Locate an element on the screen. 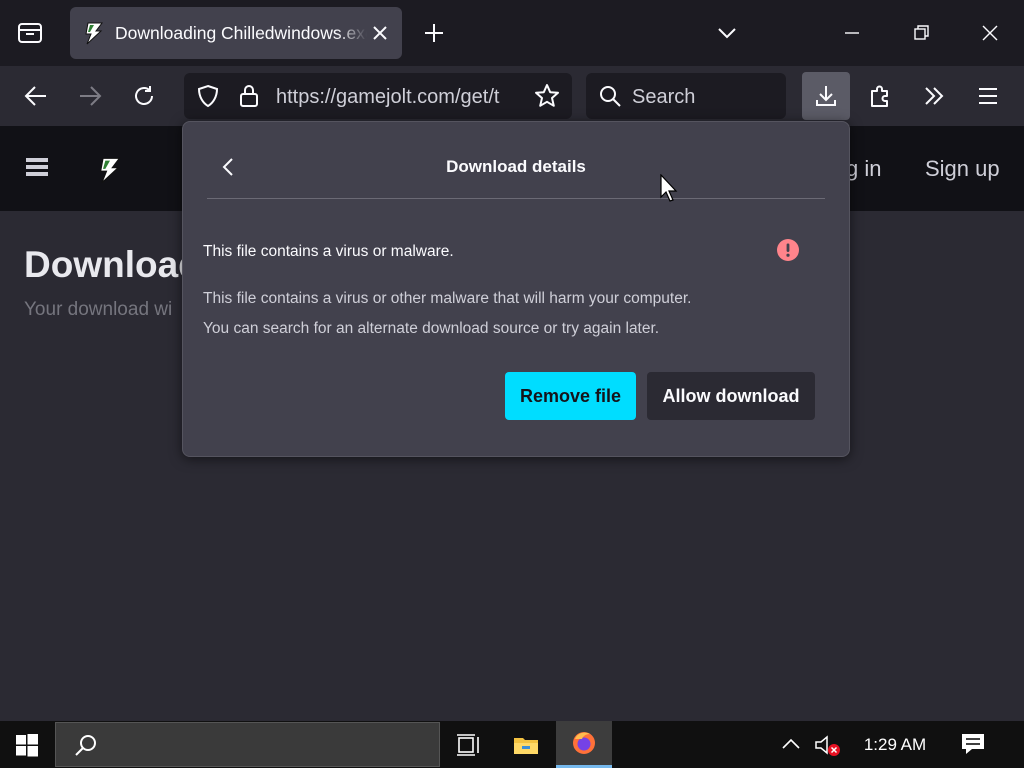  taskbar-clock: 1:29 AM is located at coordinates (895, 745).